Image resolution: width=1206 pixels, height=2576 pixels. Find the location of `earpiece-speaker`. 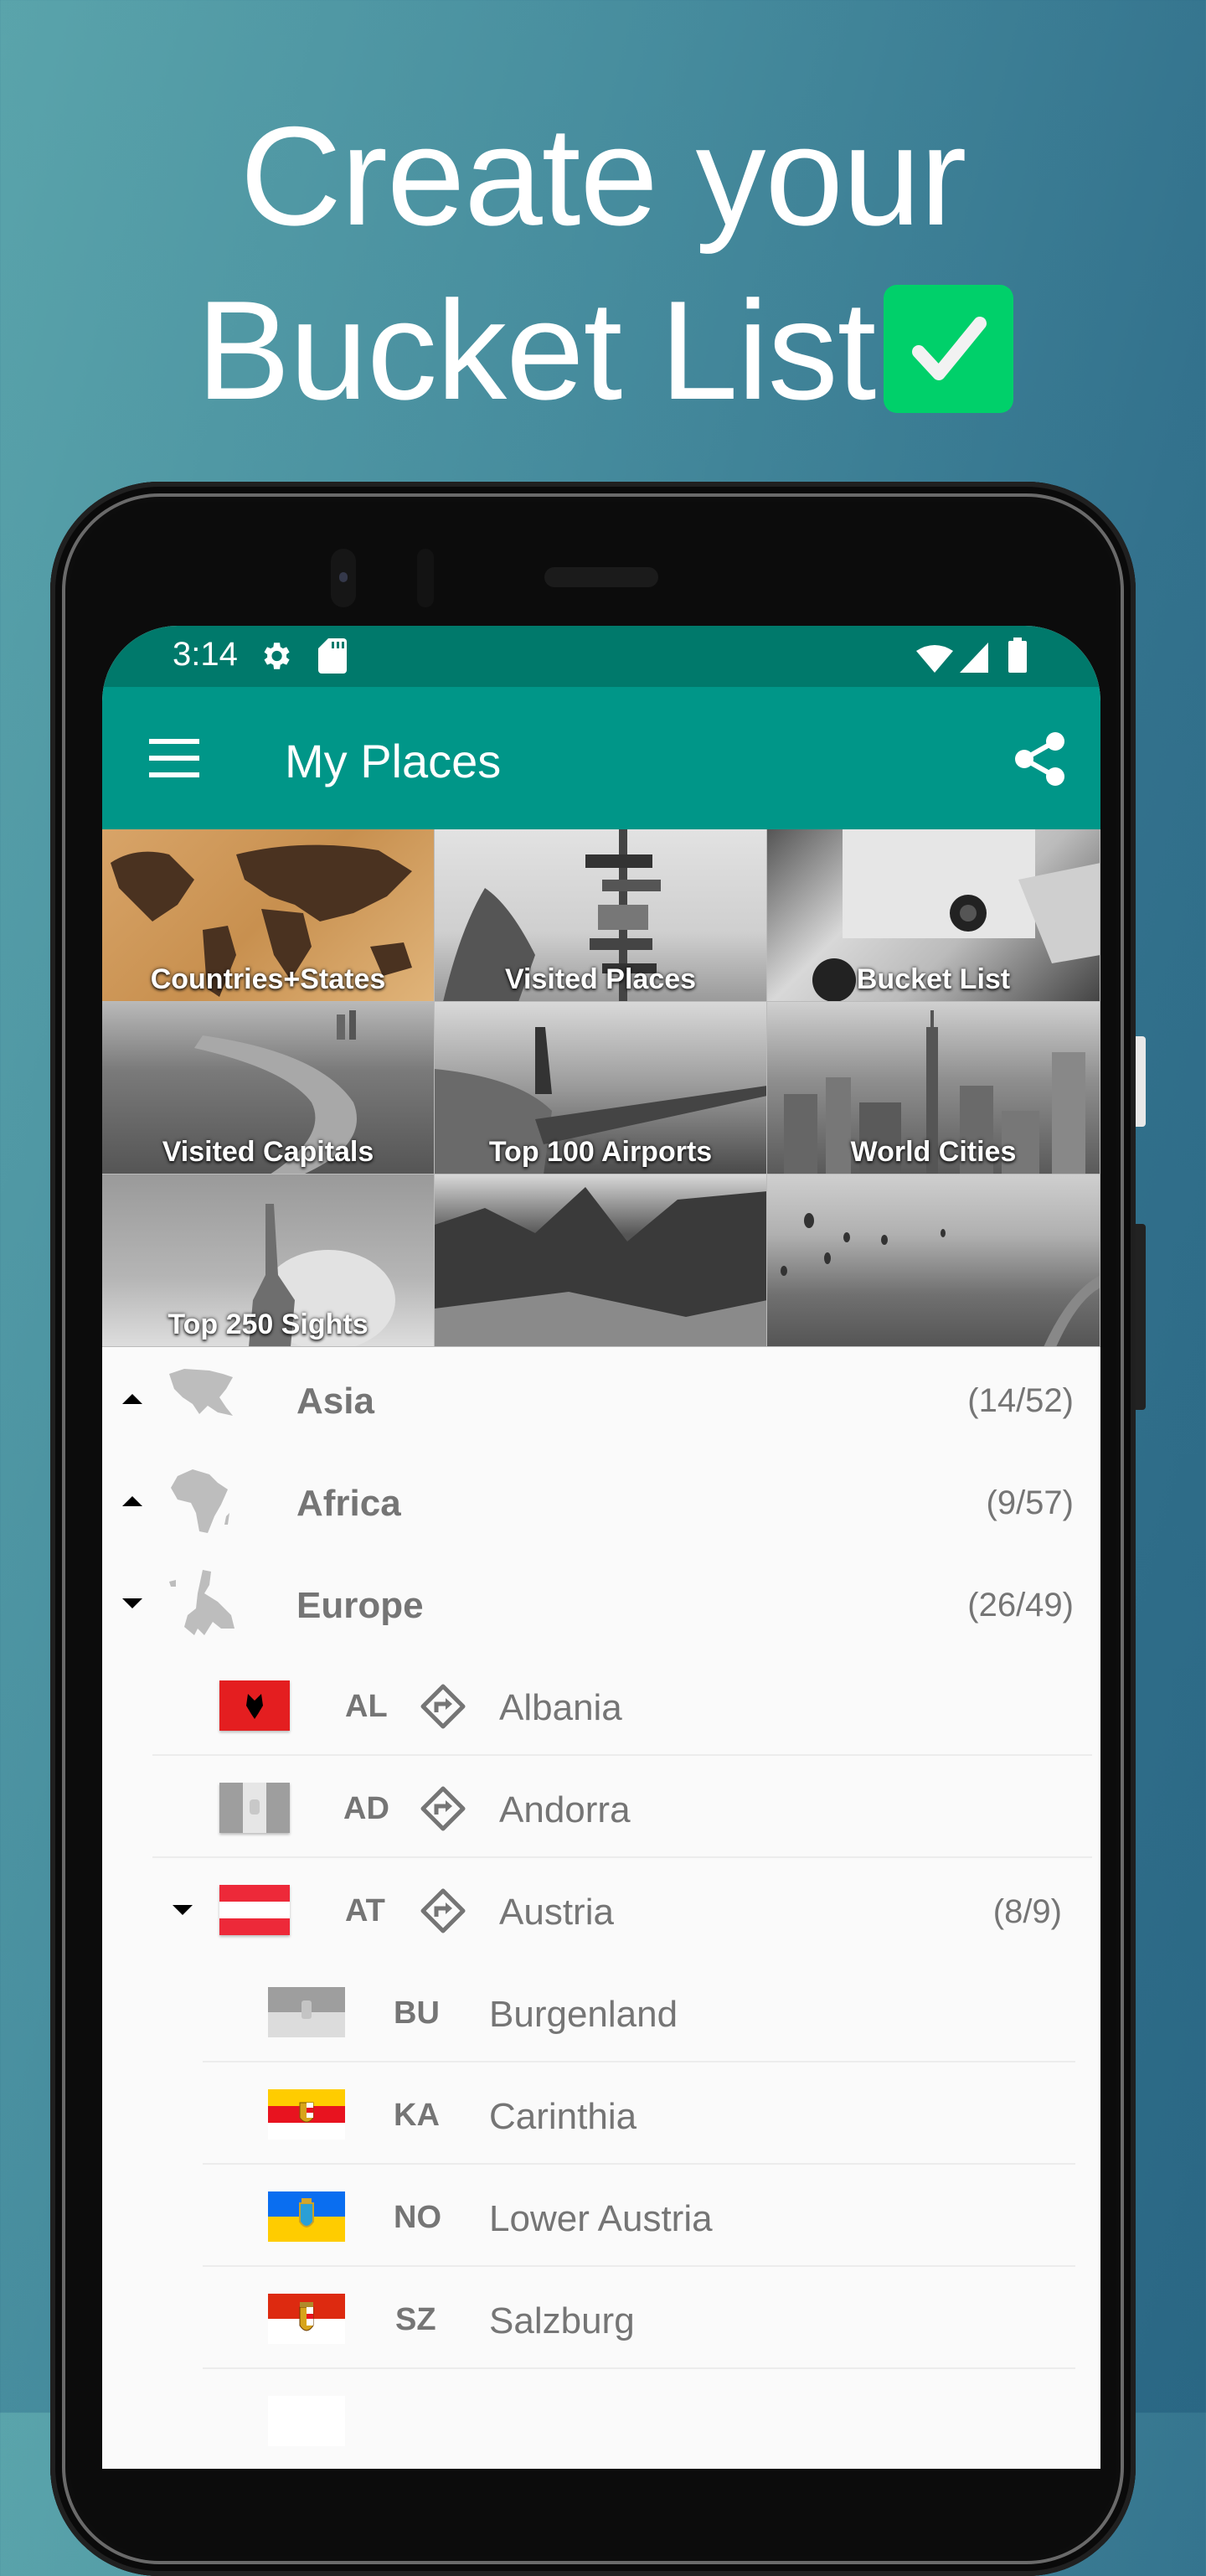

earpiece-speaker is located at coordinates (601, 577).